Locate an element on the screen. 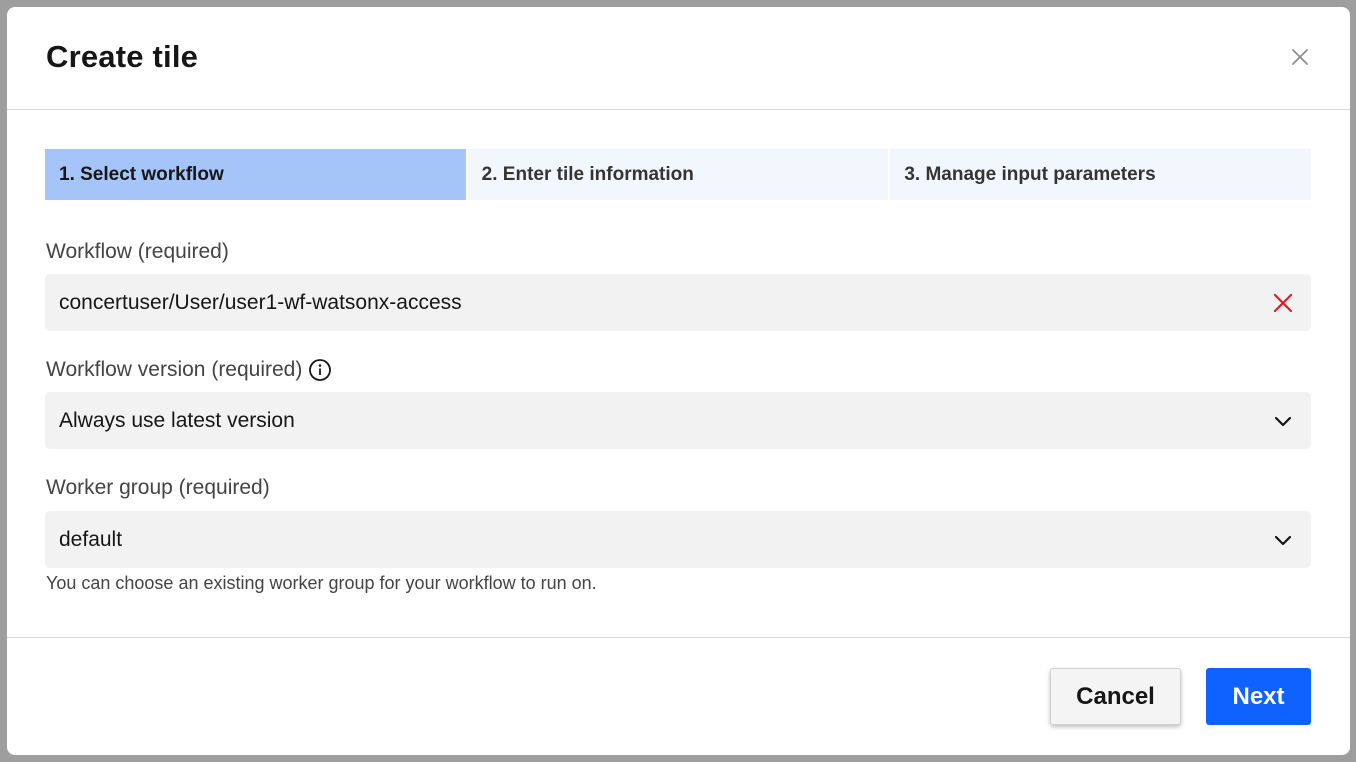 The image size is (1356, 762). clear-workflow-button is located at coordinates (1283, 303).